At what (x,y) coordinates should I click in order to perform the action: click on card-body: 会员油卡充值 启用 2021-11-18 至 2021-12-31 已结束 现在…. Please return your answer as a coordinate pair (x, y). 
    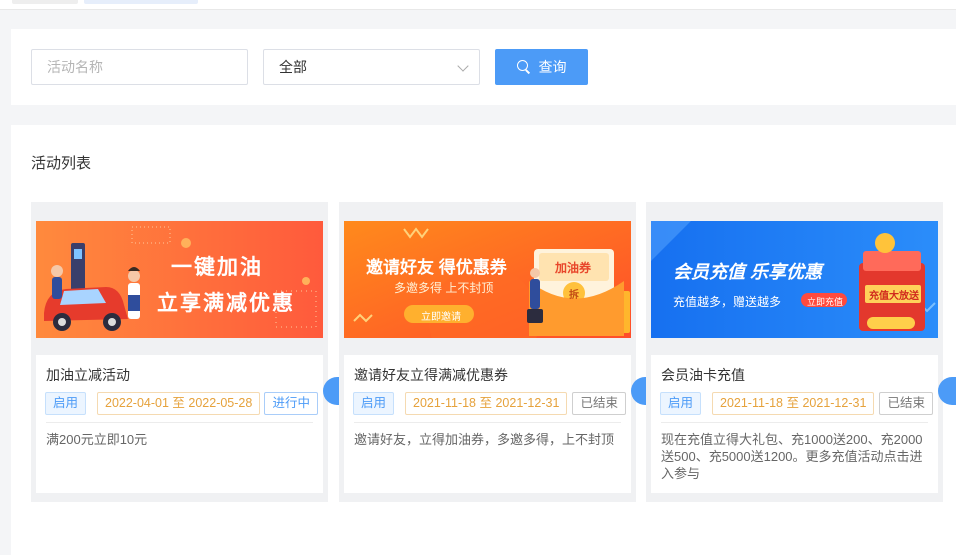
    Looking at the image, I should click on (794, 424).